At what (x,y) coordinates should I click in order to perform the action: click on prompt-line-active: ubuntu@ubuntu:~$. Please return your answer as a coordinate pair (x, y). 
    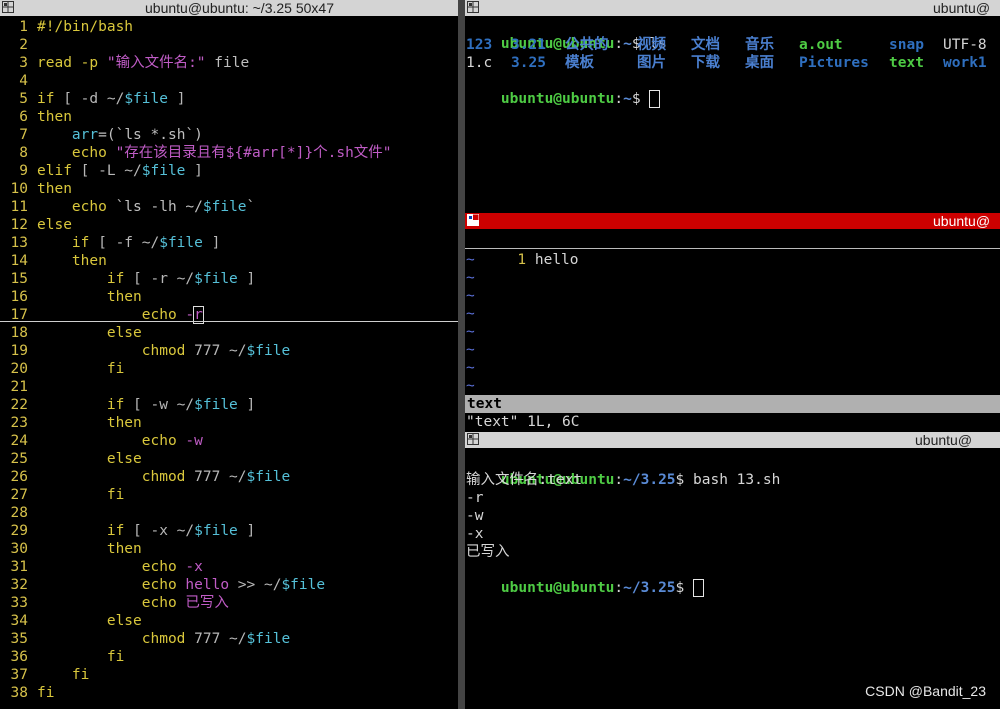
    Looking at the image, I should click on (733, 90).